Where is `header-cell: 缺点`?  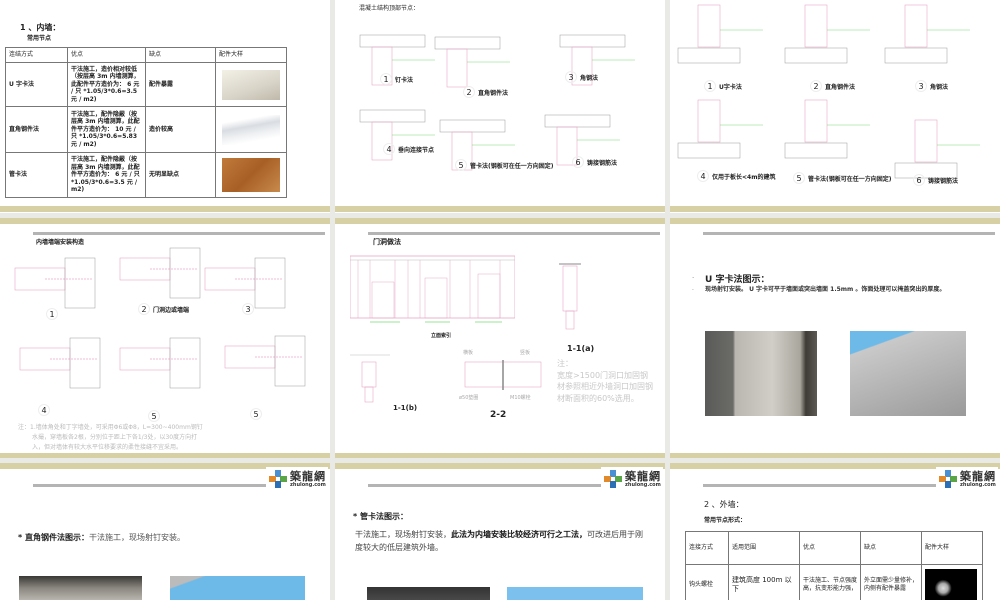 header-cell: 缺点 is located at coordinates (180, 55).